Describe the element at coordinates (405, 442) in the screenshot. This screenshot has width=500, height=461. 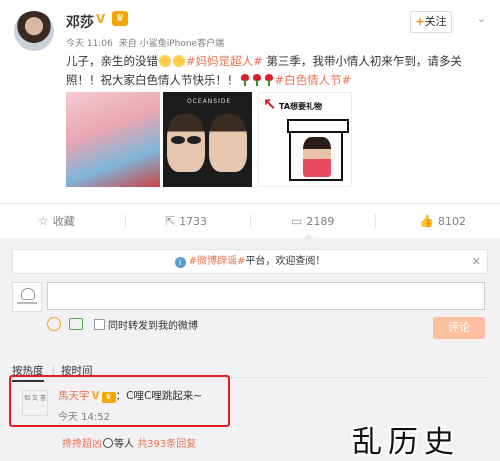
I see `watermark: 乱历史` at that location.